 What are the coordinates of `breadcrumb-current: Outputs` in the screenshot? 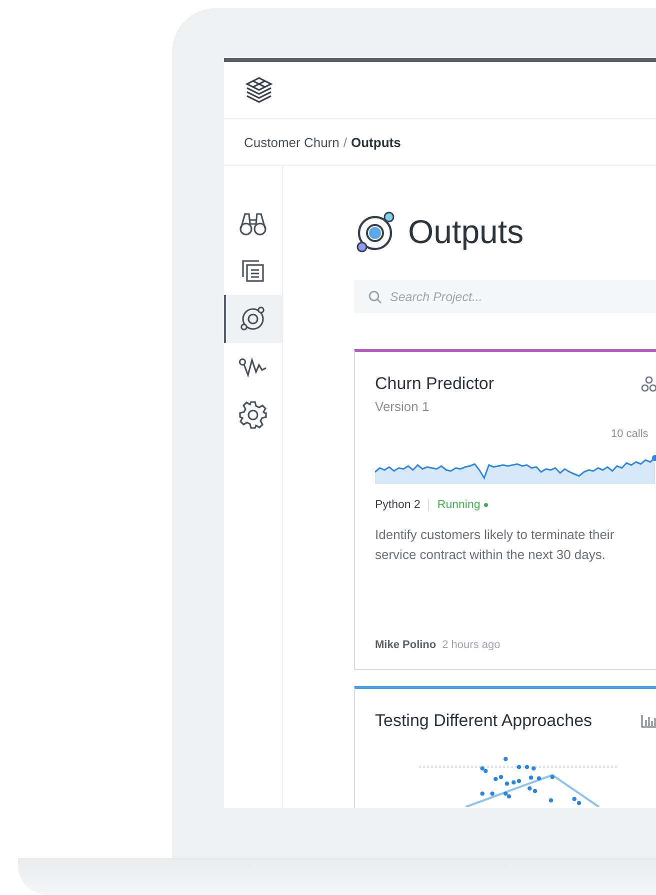 It's located at (376, 142).